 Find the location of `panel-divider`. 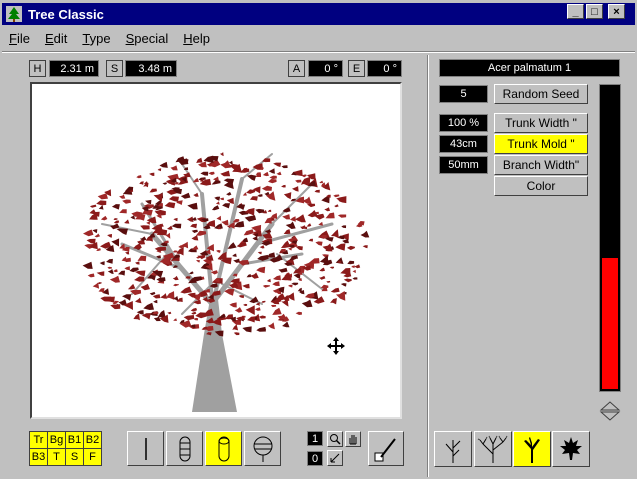

panel-divider is located at coordinates (428, 266).